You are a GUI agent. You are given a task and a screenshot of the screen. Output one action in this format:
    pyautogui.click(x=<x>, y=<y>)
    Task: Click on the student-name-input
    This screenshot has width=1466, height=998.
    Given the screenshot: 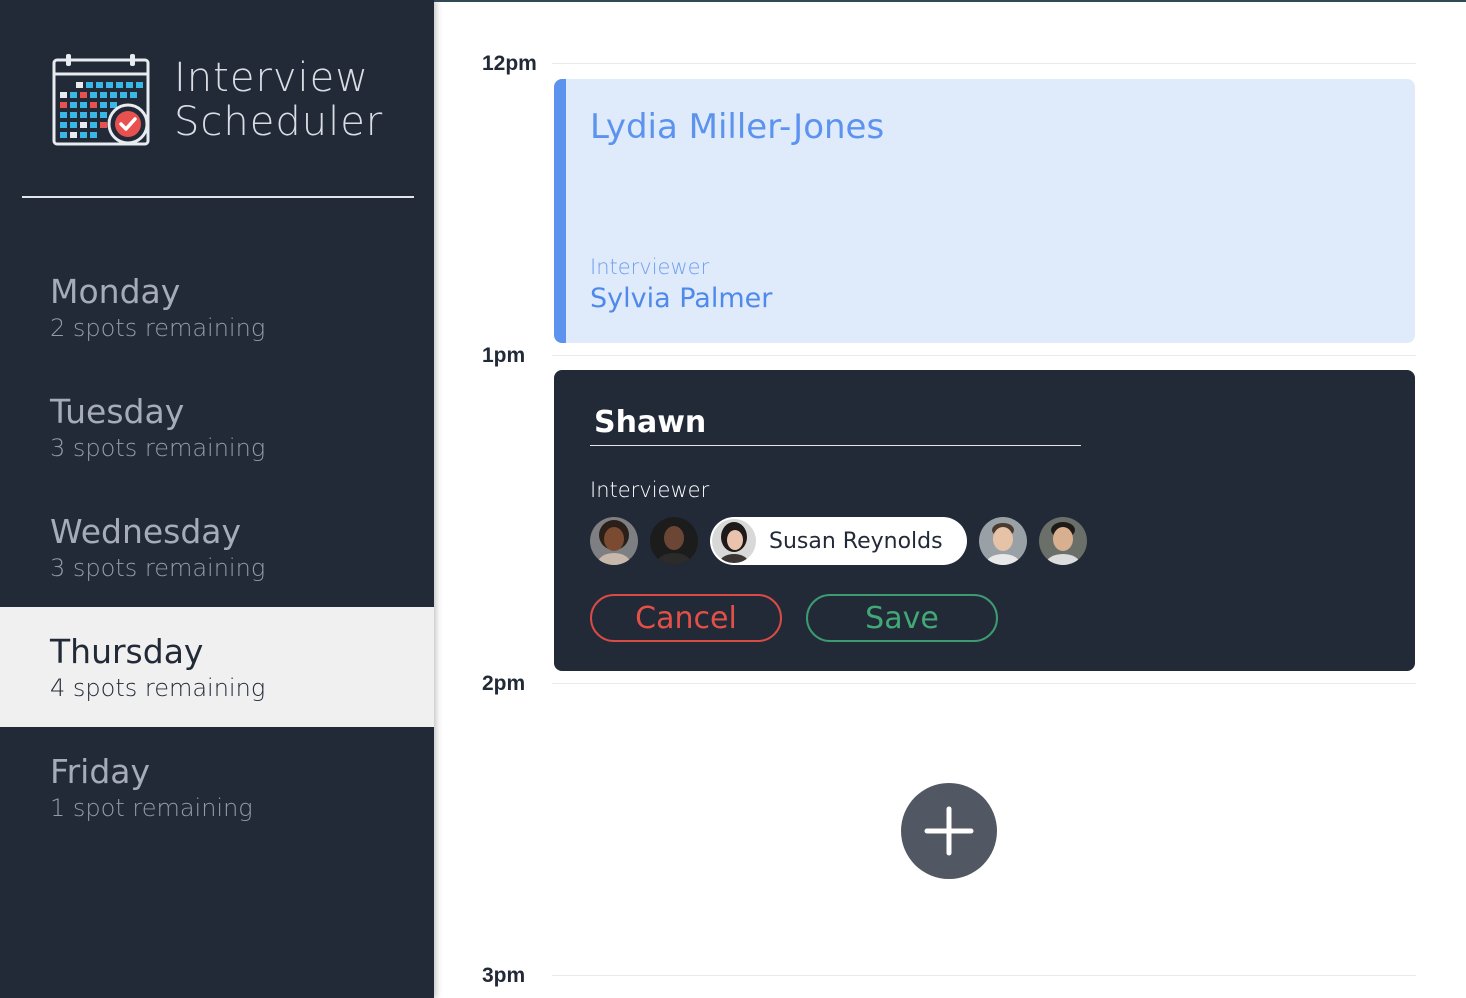 What is the action you would take?
    pyautogui.click(x=835, y=423)
    